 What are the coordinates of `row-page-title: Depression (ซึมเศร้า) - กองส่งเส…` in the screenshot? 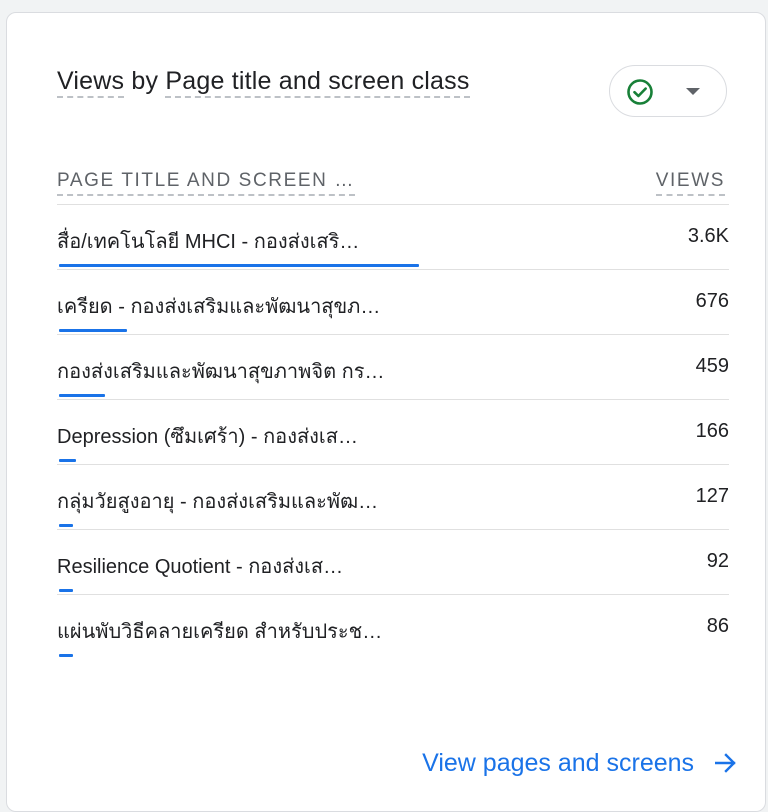 It's located at (207, 437).